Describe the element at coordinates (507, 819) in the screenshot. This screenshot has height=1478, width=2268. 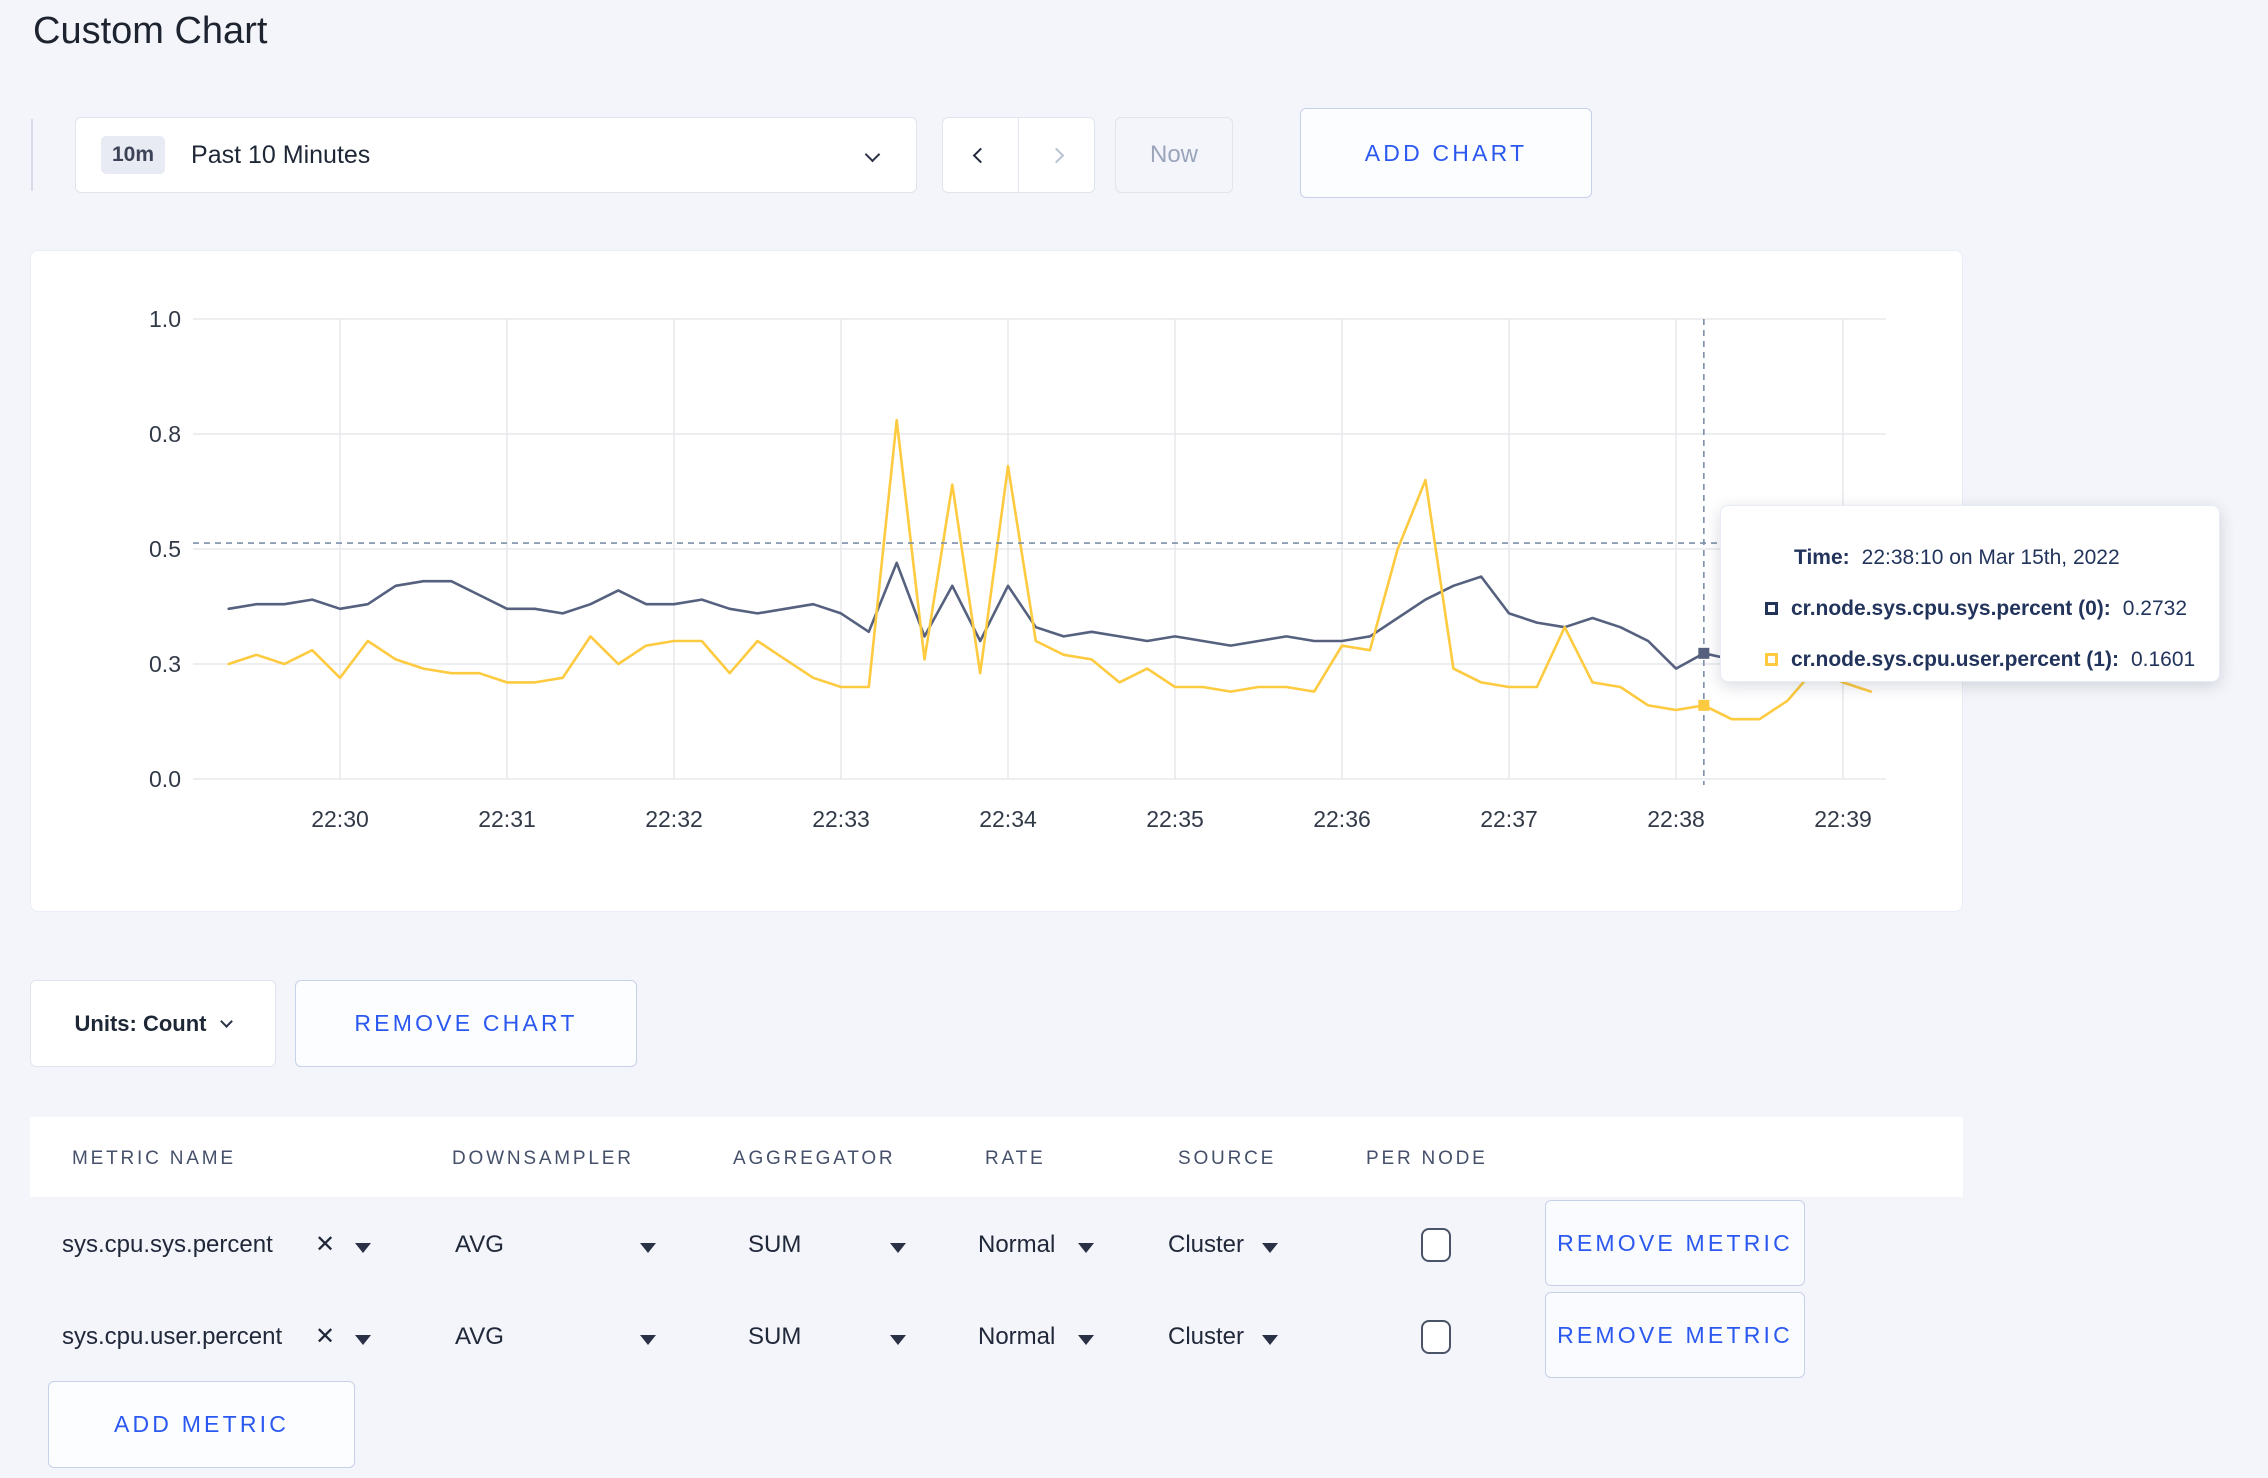
I see `x-tick-label: 22:31` at that location.